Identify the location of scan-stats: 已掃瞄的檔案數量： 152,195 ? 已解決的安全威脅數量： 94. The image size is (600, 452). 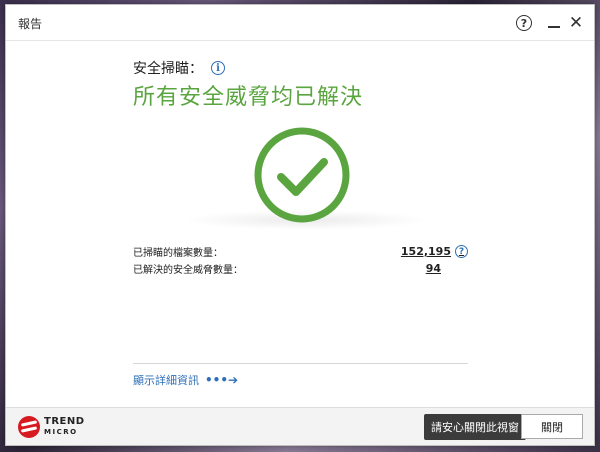
(300, 260).